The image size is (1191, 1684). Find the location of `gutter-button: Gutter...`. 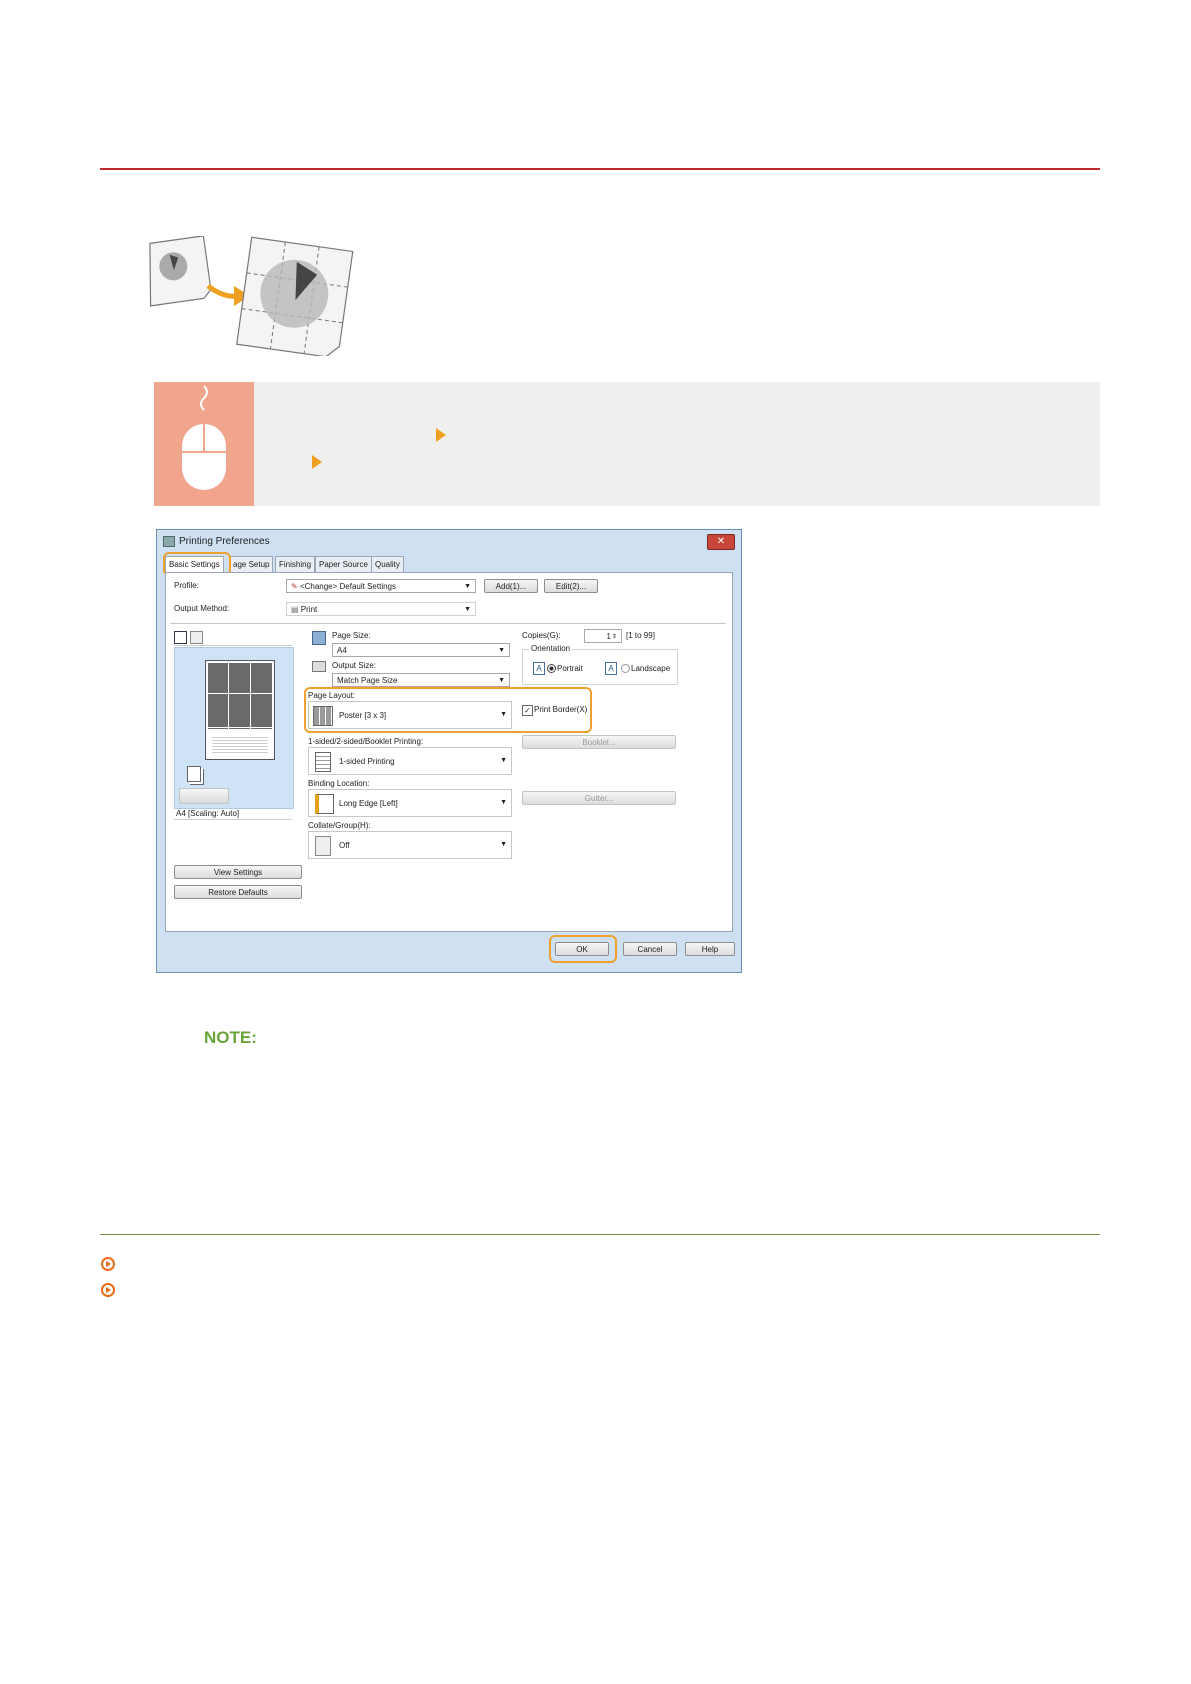

gutter-button: Gutter... is located at coordinates (599, 798).